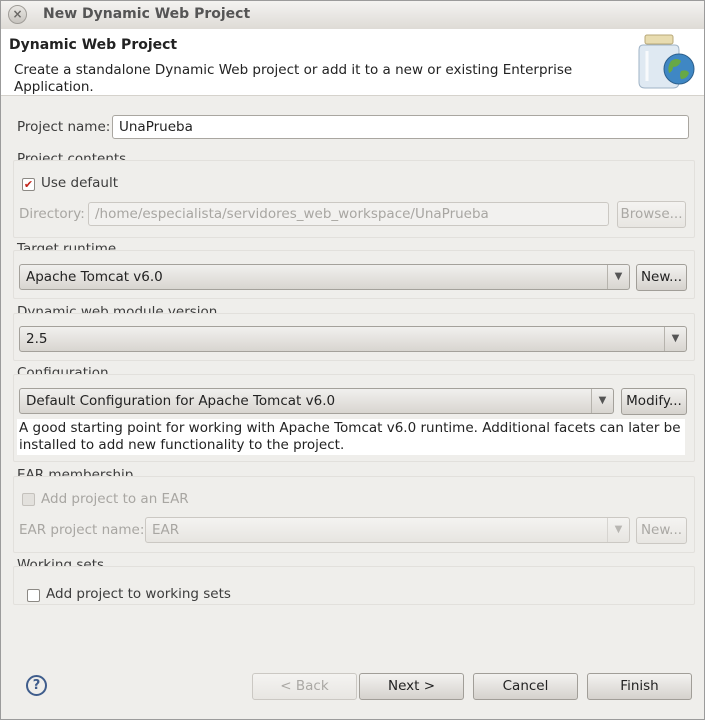  Describe the element at coordinates (37, 339) in the screenshot. I see `web-module-version-value: 2.5` at that location.